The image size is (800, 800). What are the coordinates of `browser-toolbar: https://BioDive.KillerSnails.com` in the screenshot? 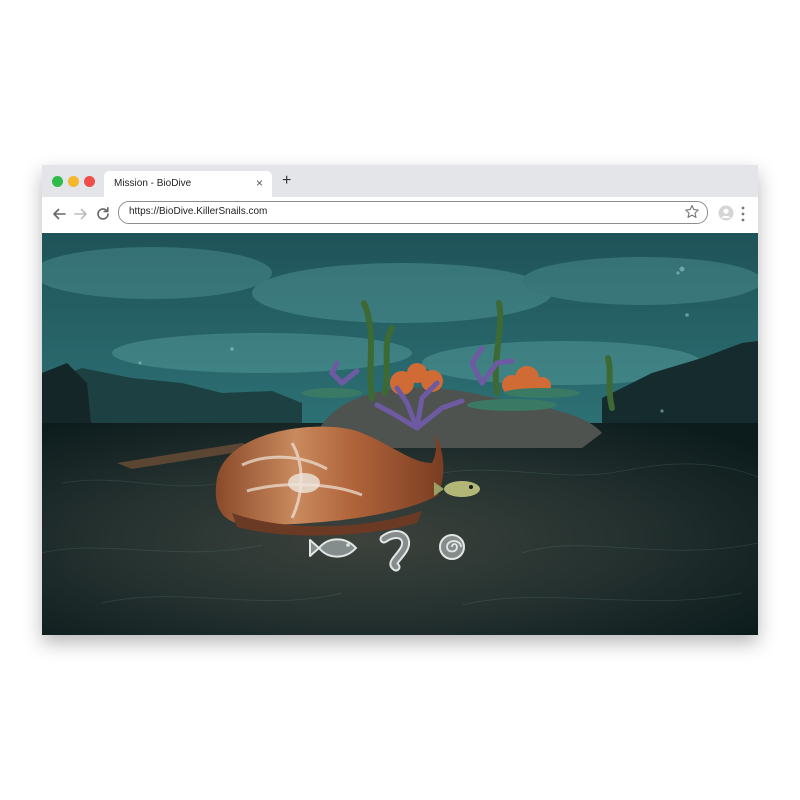 It's located at (400, 215).